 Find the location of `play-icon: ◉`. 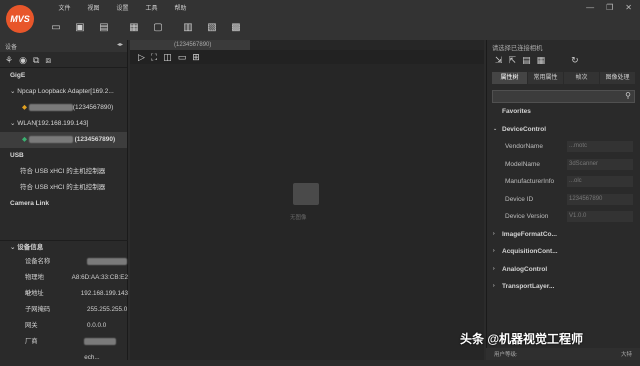

play-icon: ◉ is located at coordinates (23, 60).